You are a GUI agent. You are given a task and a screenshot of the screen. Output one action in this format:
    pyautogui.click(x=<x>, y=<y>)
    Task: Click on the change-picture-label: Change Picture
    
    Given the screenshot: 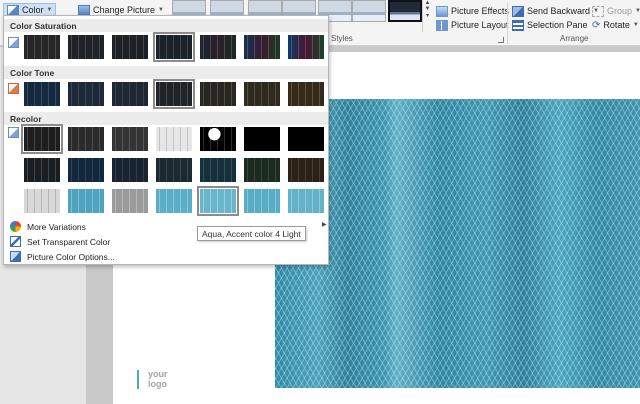 What is the action you would take?
    pyautogui.click(x=124, y=10)
    